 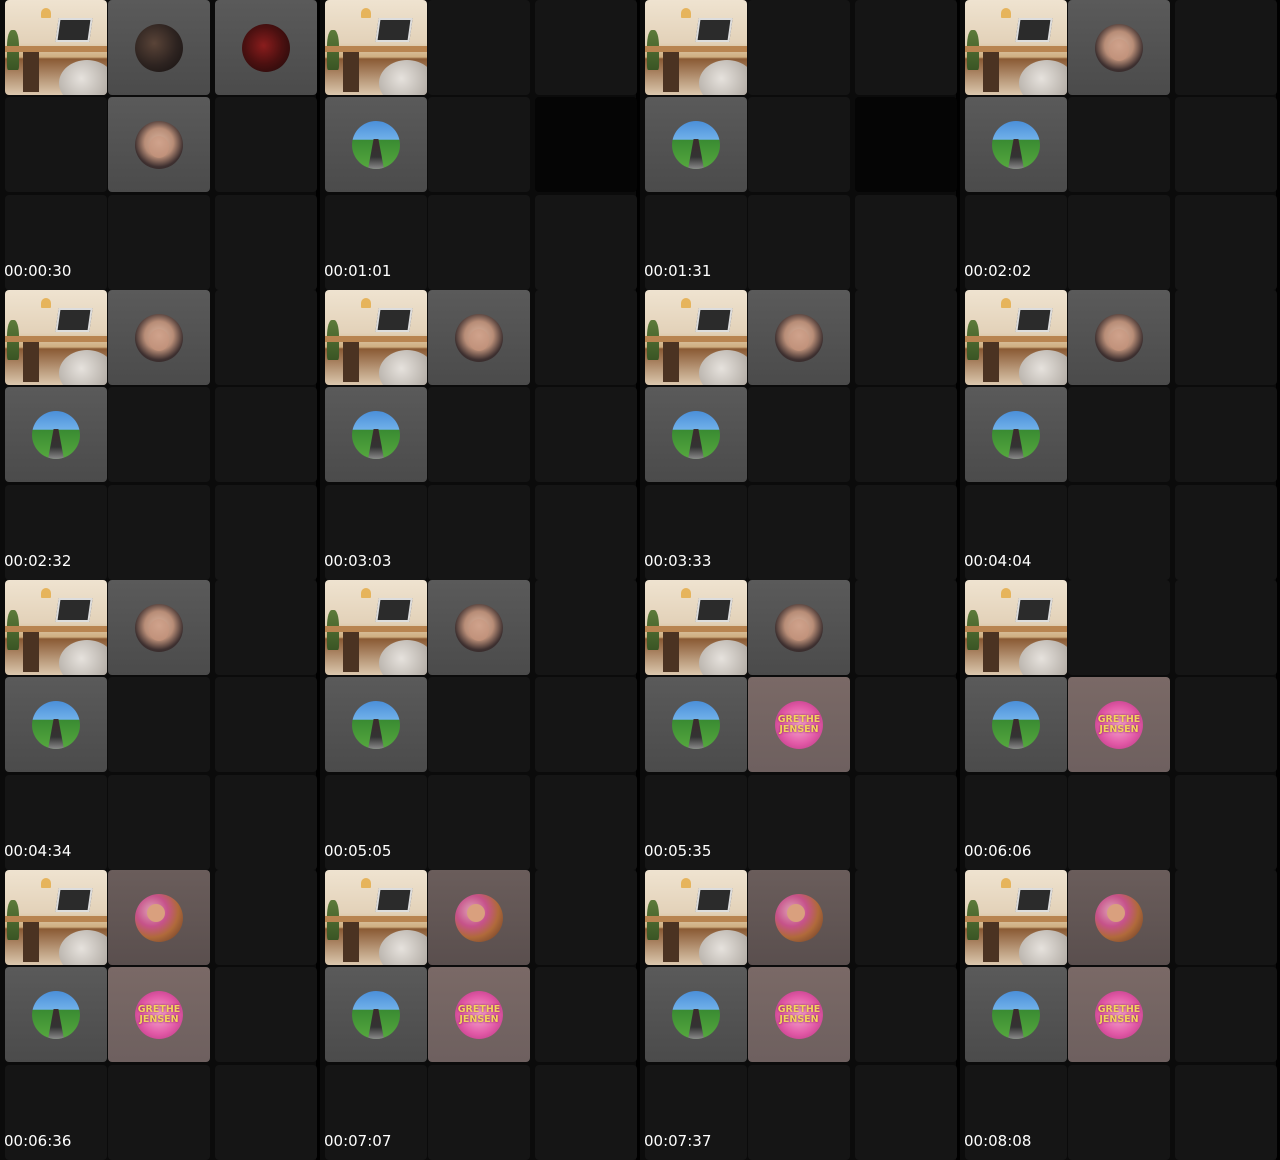 What do you see at coordinates (358, 1141) in the screenshot?
I see `timestamp: 00:07:07` at bounding box center [358, 1141].